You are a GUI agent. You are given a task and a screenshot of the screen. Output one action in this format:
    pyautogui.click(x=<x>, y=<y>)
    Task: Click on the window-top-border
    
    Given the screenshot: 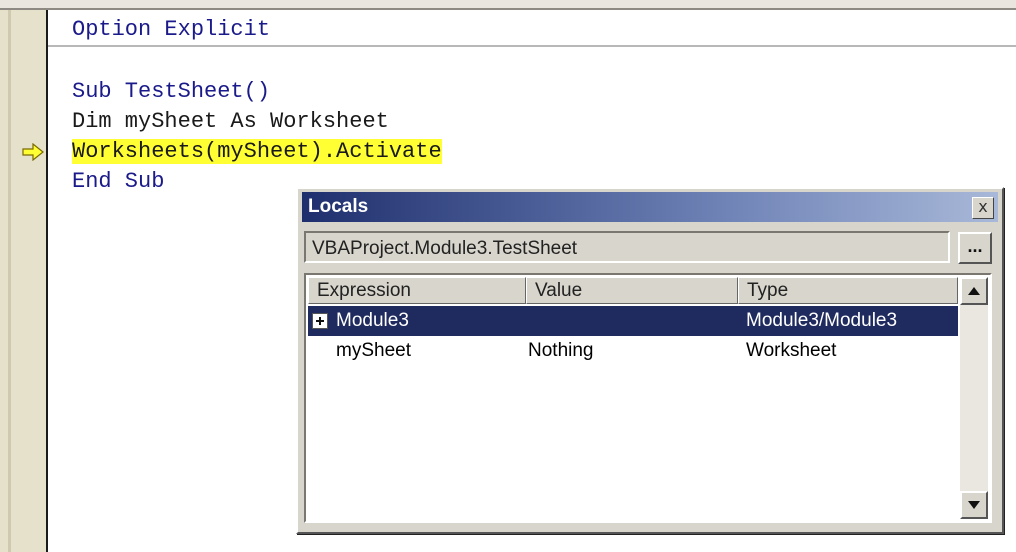 What is the action you would take?
    pyautogui.click(x=508, y=5)
    